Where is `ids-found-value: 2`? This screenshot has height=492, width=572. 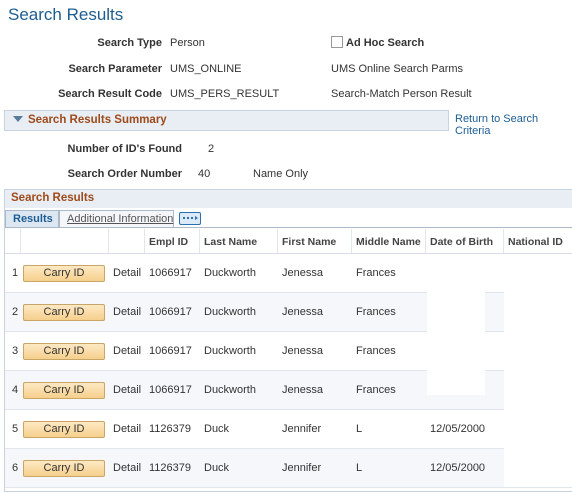 ids-found-value: 2 is located at coordinates (211, 149).